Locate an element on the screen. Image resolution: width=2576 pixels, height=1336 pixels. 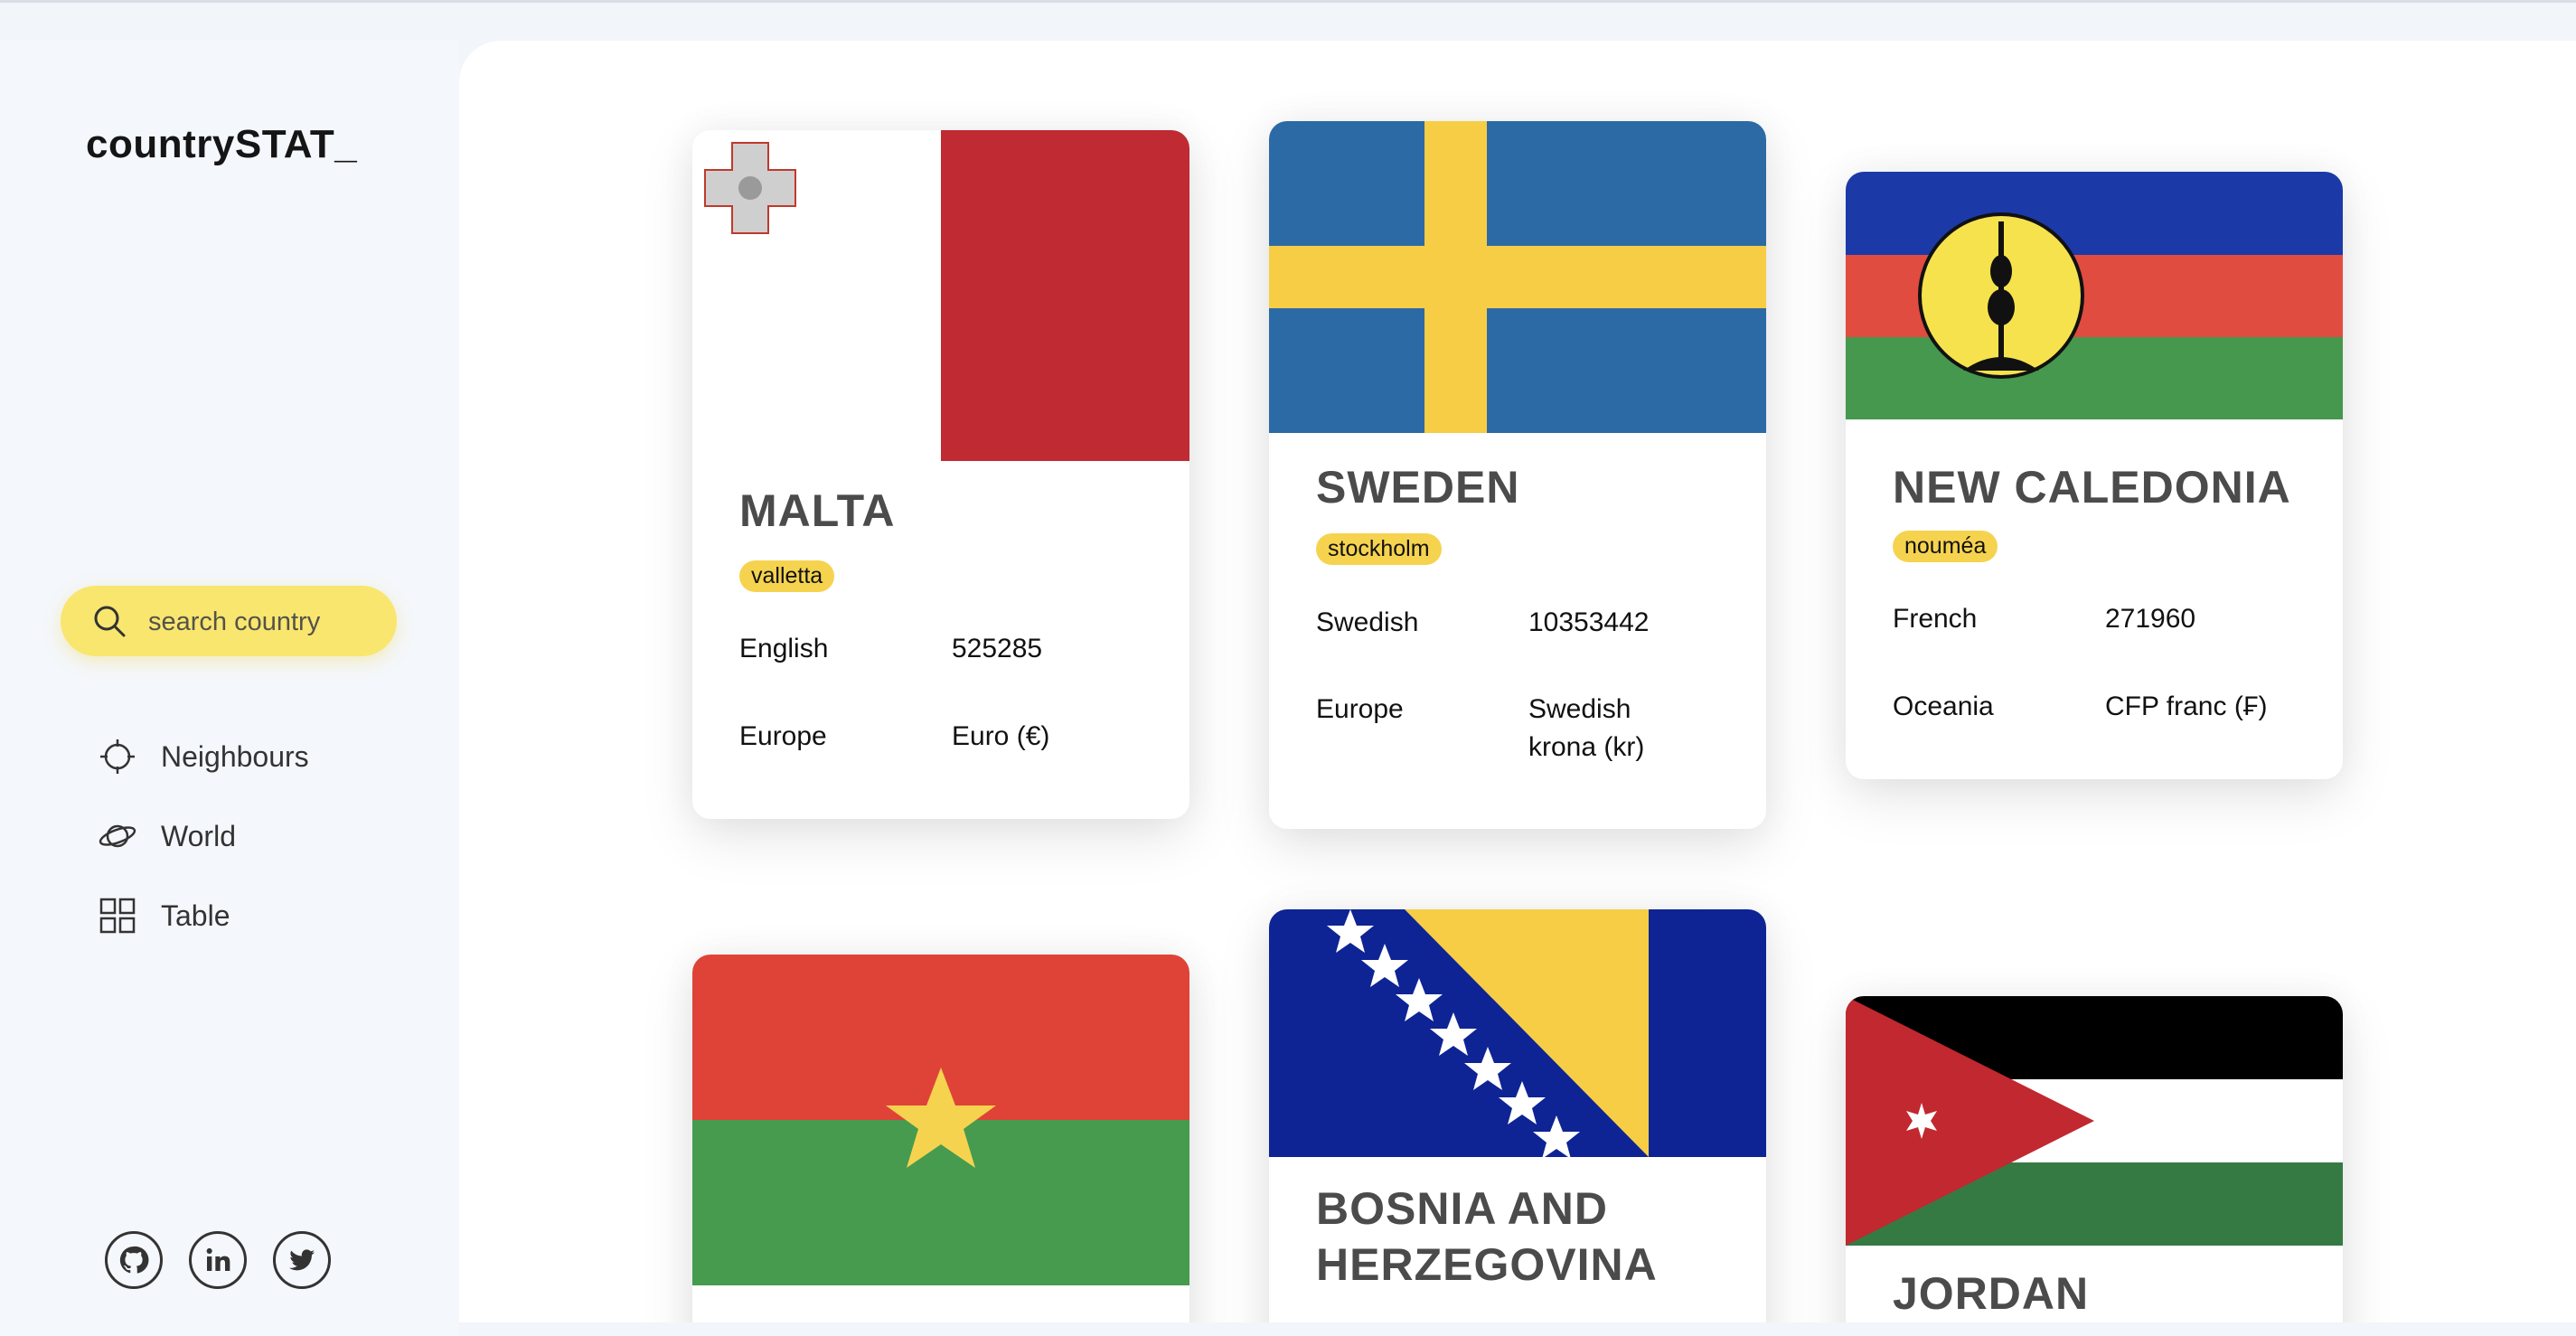
twitter-icon is located at coordinates (302, 1260).